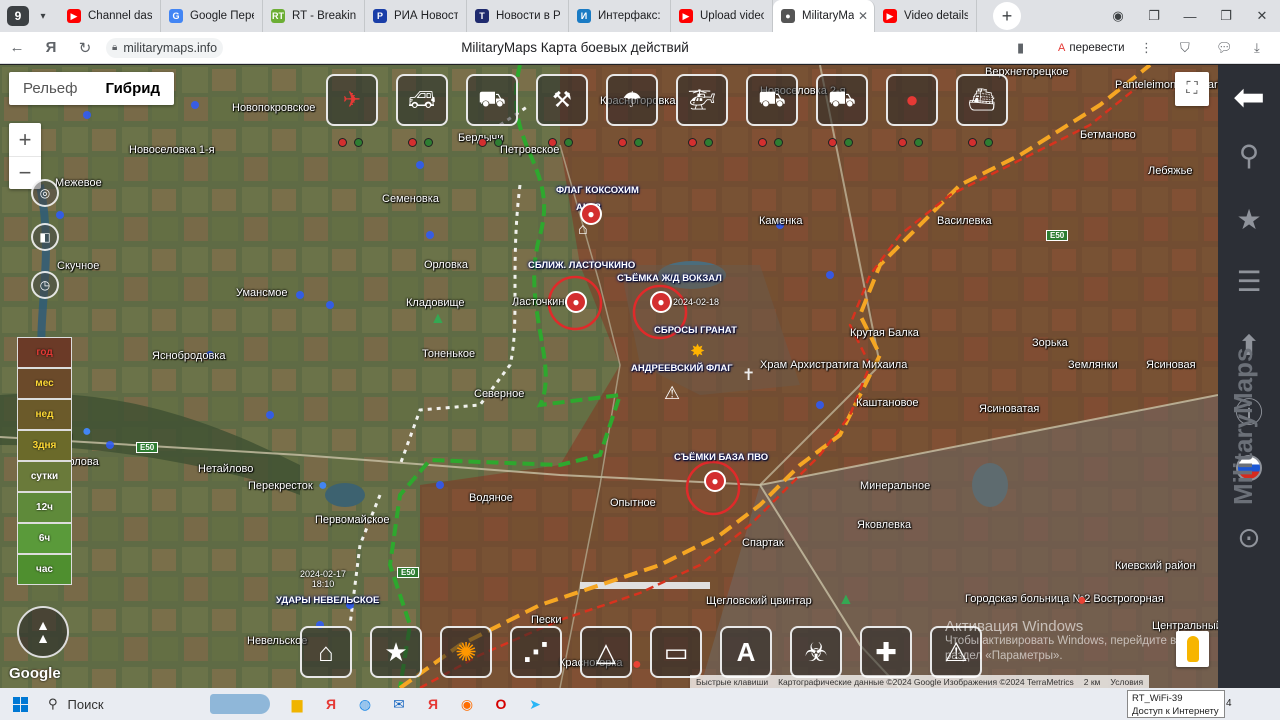 This screenshot has height=720, width=1280. What do you see at coordinates (1020, 48) in the screenshot?
I see `bookmark-icon: ▮` at bounding box center [1020, 48].